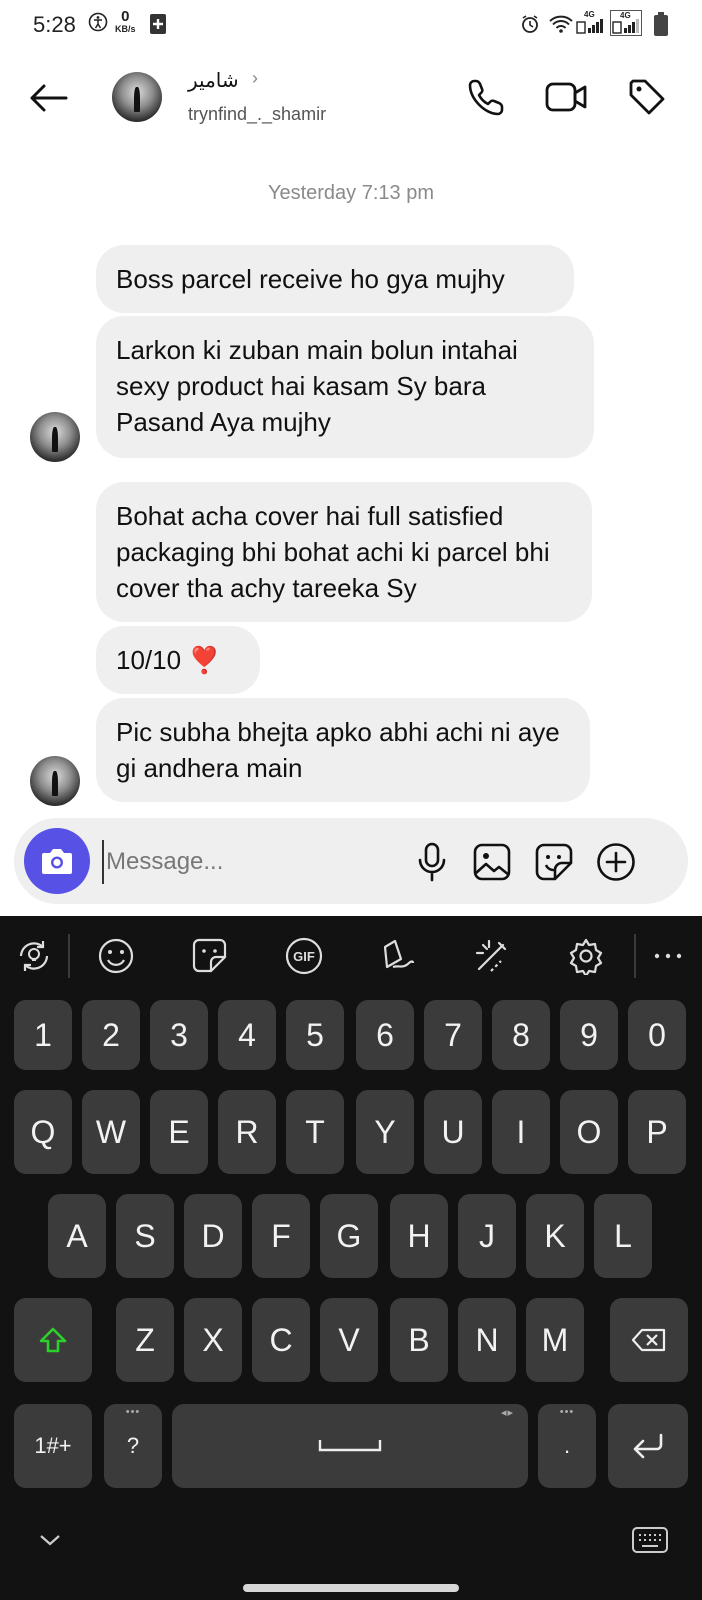 The image size is (702, 1600). Describe the element at coordinates (116, 956) in the screenshot. I see `emoji-icon` at that location.